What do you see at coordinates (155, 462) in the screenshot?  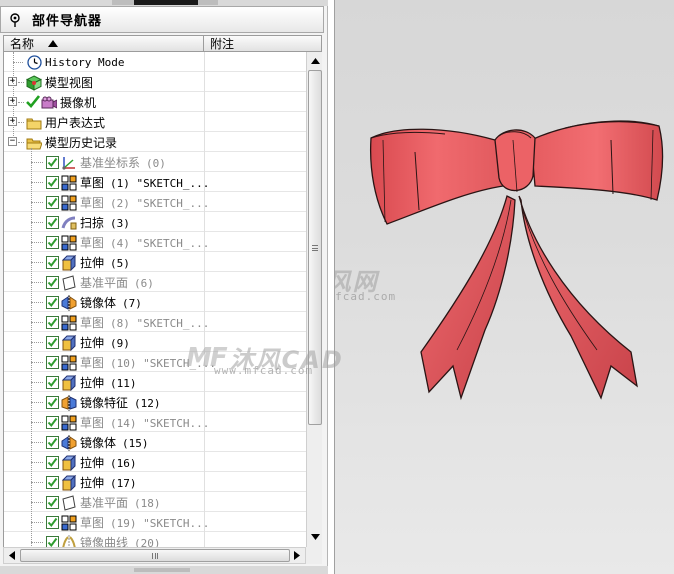 I see `tree-row: 拉伸 (16)` at bounding box center [155, 462].